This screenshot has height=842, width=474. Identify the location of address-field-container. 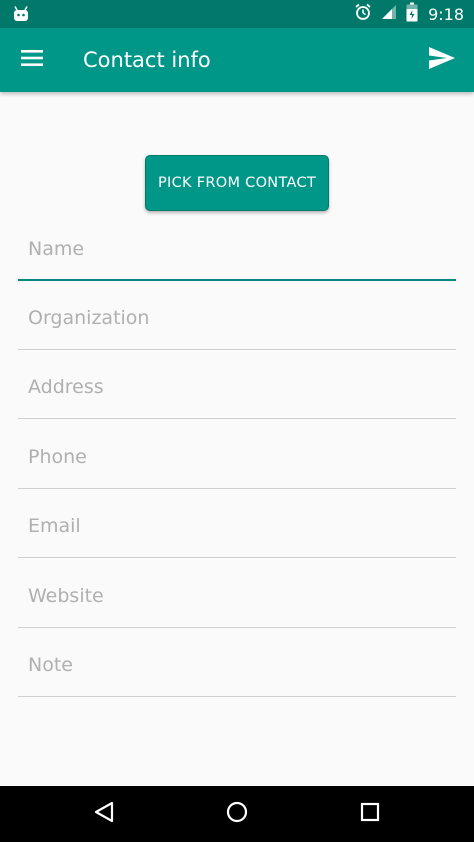
(237, 393).